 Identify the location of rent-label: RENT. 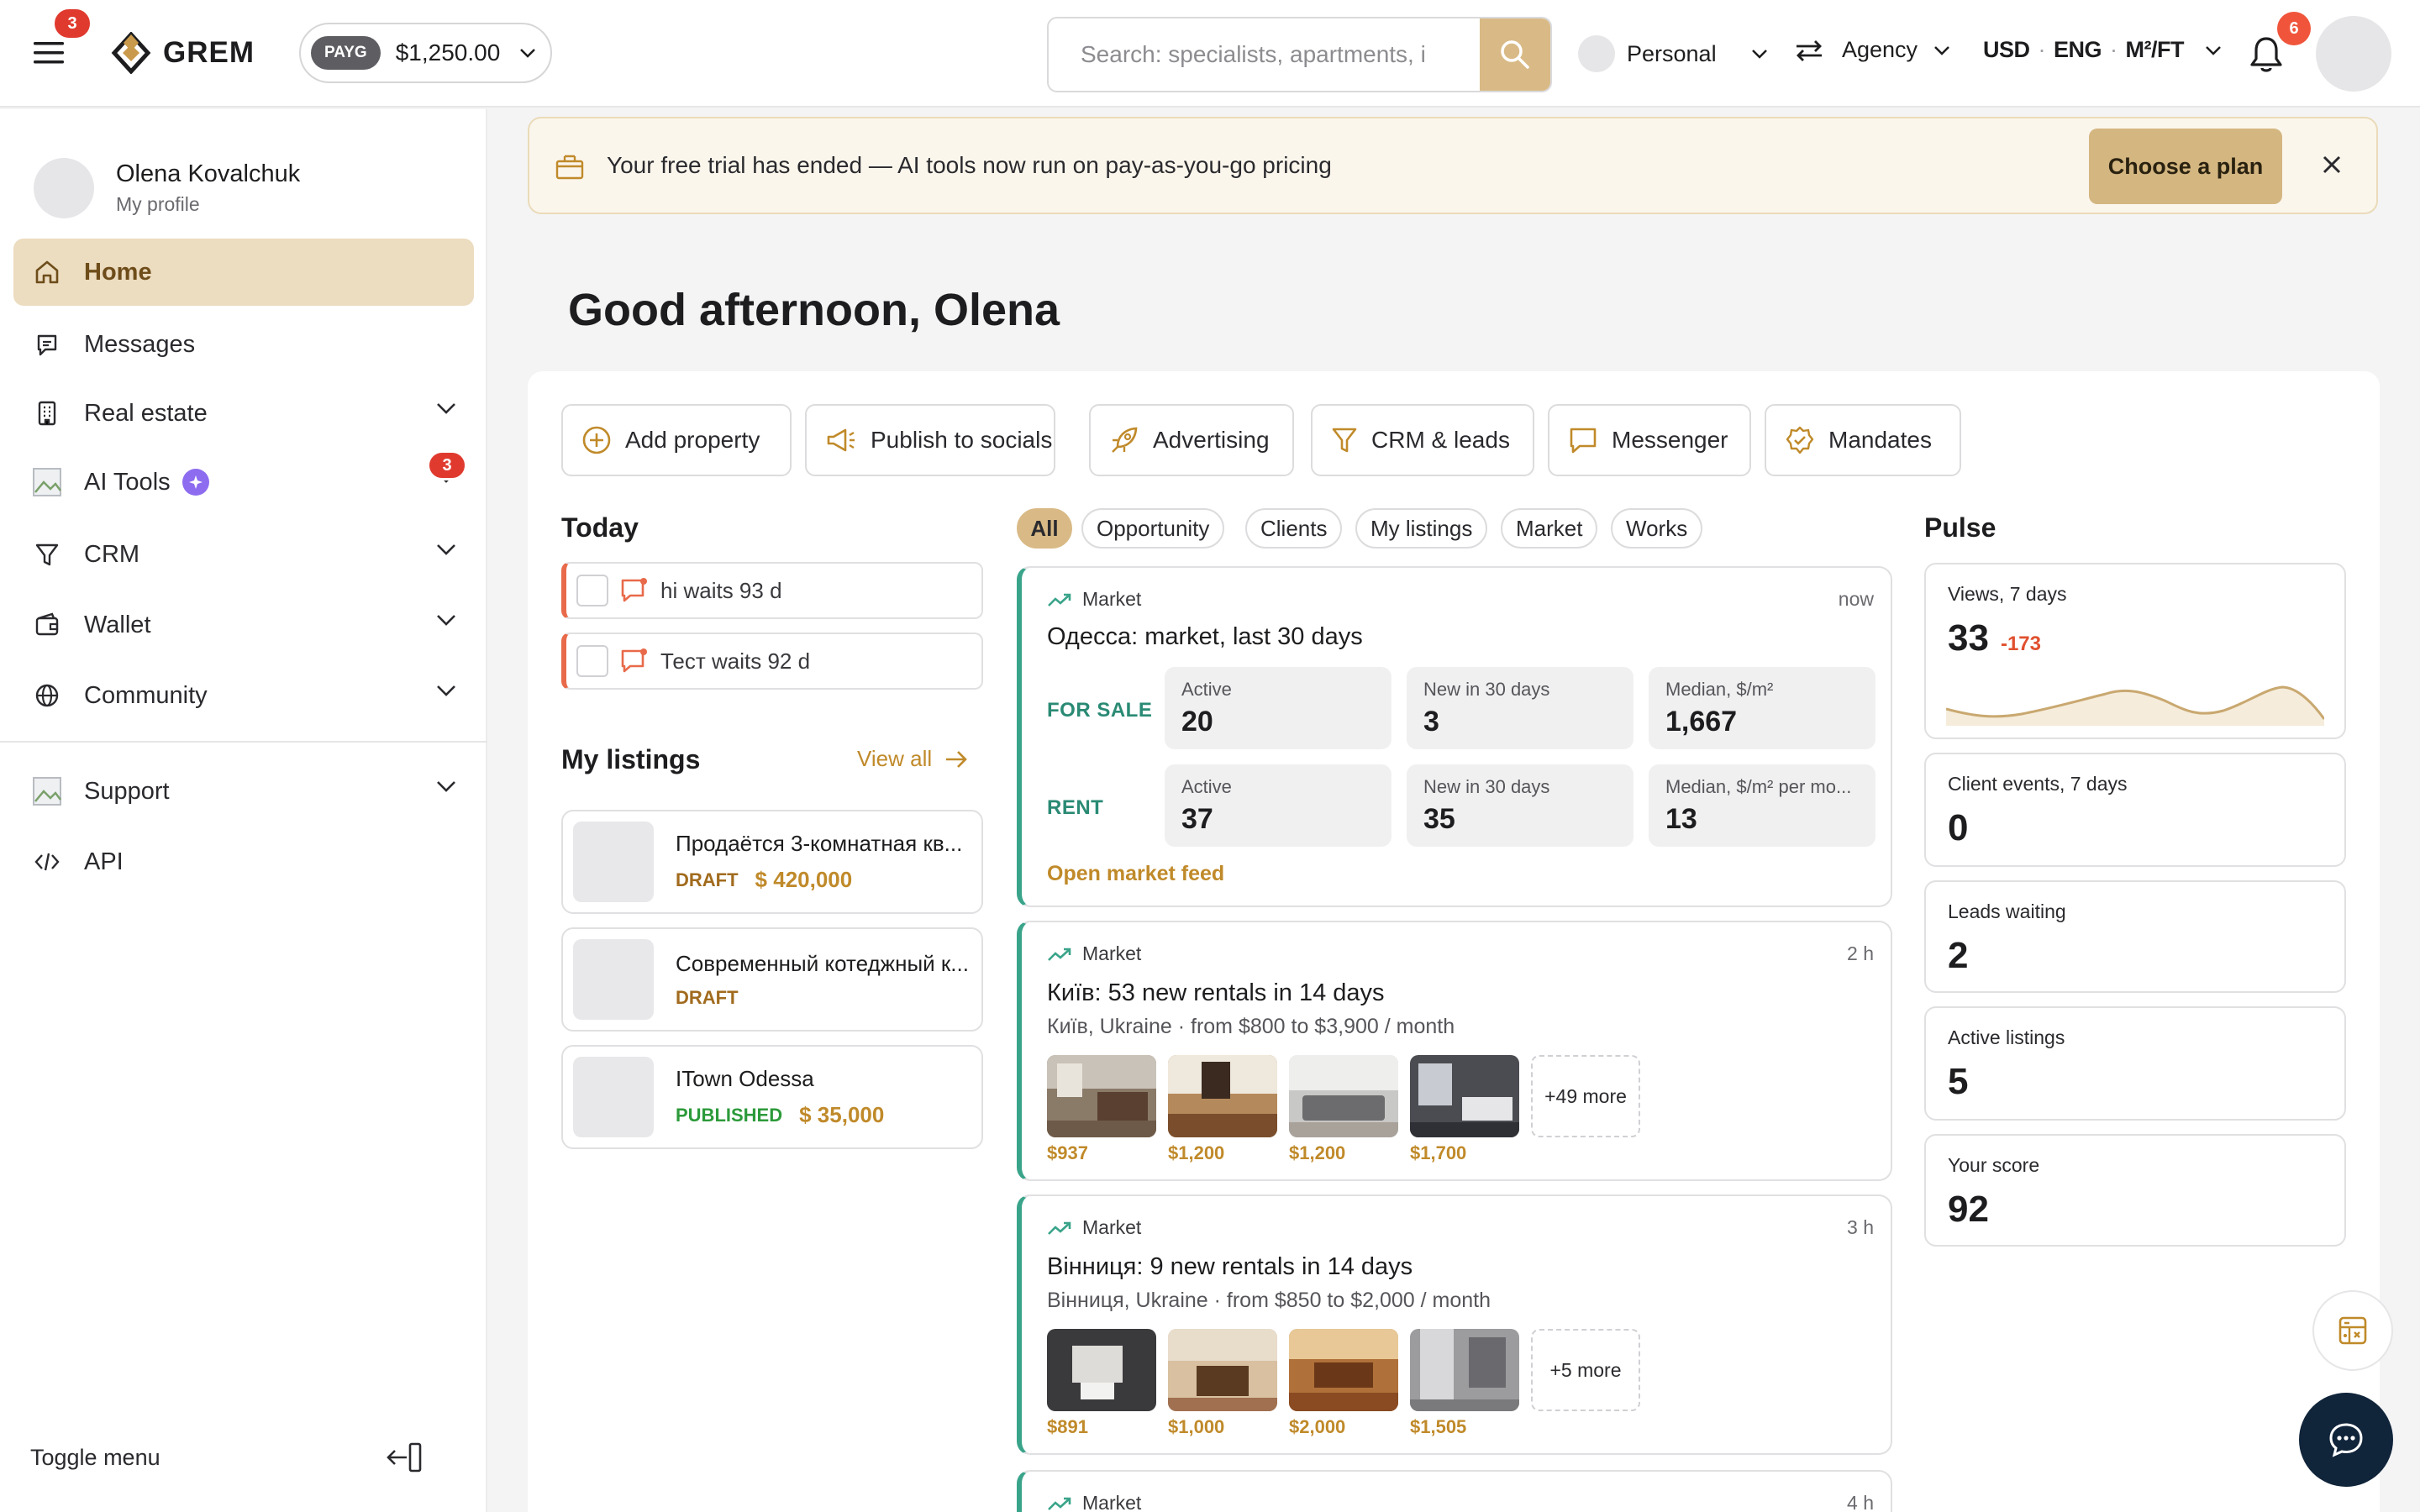
(1075, 807).